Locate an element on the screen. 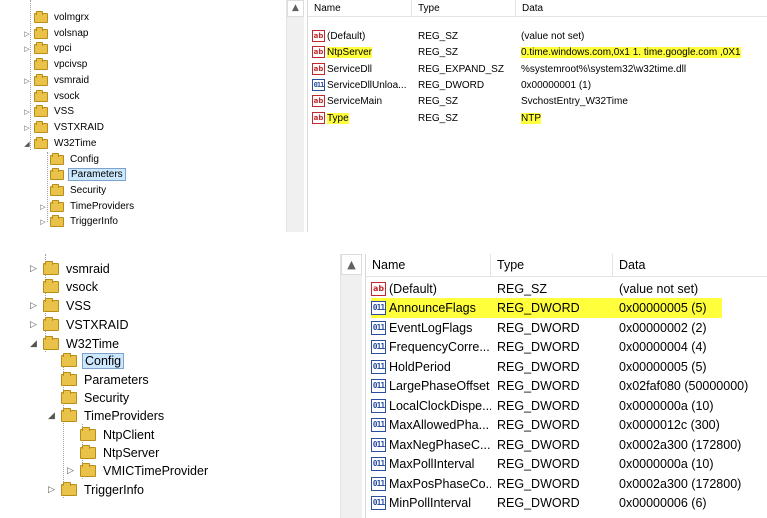 The width and height of the screenshot is (767, 518). tree-node-label: VMICTimeProvider is located at coordinates (156, 470).